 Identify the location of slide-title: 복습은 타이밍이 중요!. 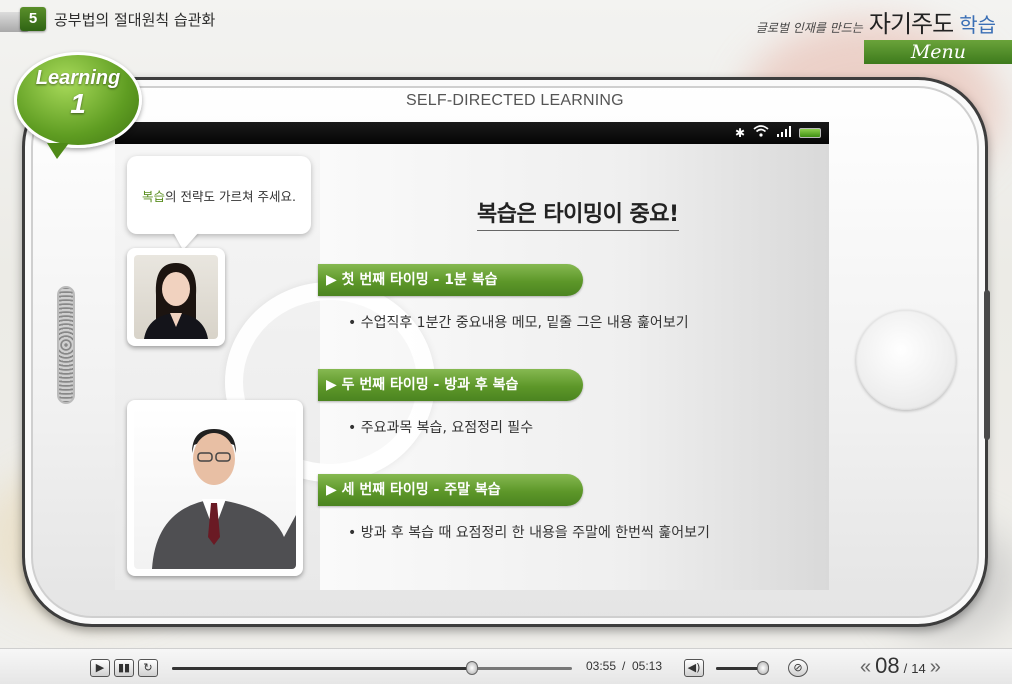
(578, 213).